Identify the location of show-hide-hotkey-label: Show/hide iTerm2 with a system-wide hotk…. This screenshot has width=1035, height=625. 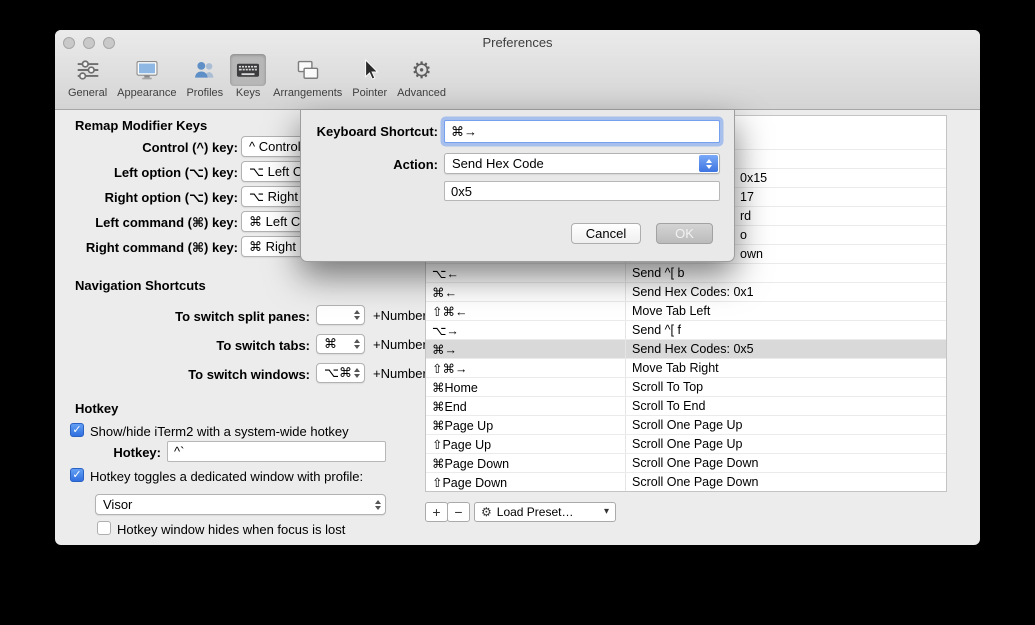
(219, 431).